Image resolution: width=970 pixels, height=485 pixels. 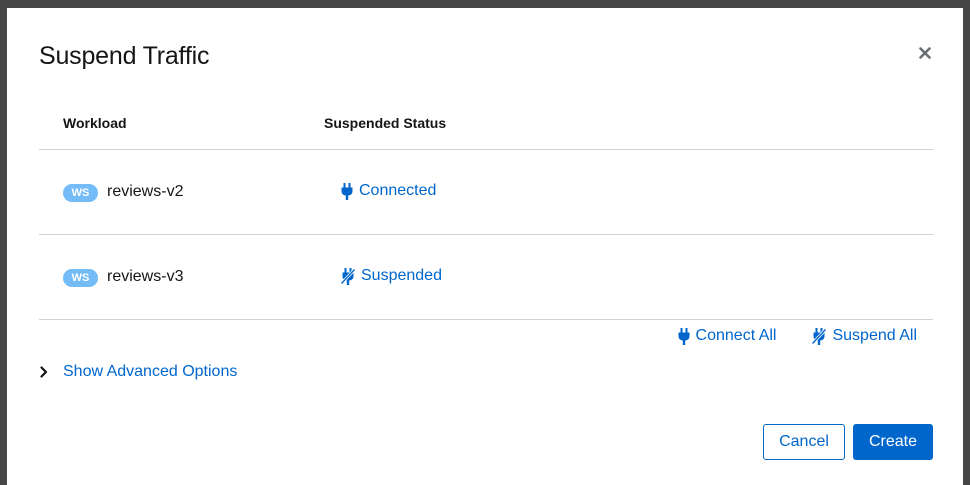 What do you see at coordinates (797, 336) in the screenshot?
I see `bulk-actions: Connect All Suspend All` at bounding box center [797, 336].